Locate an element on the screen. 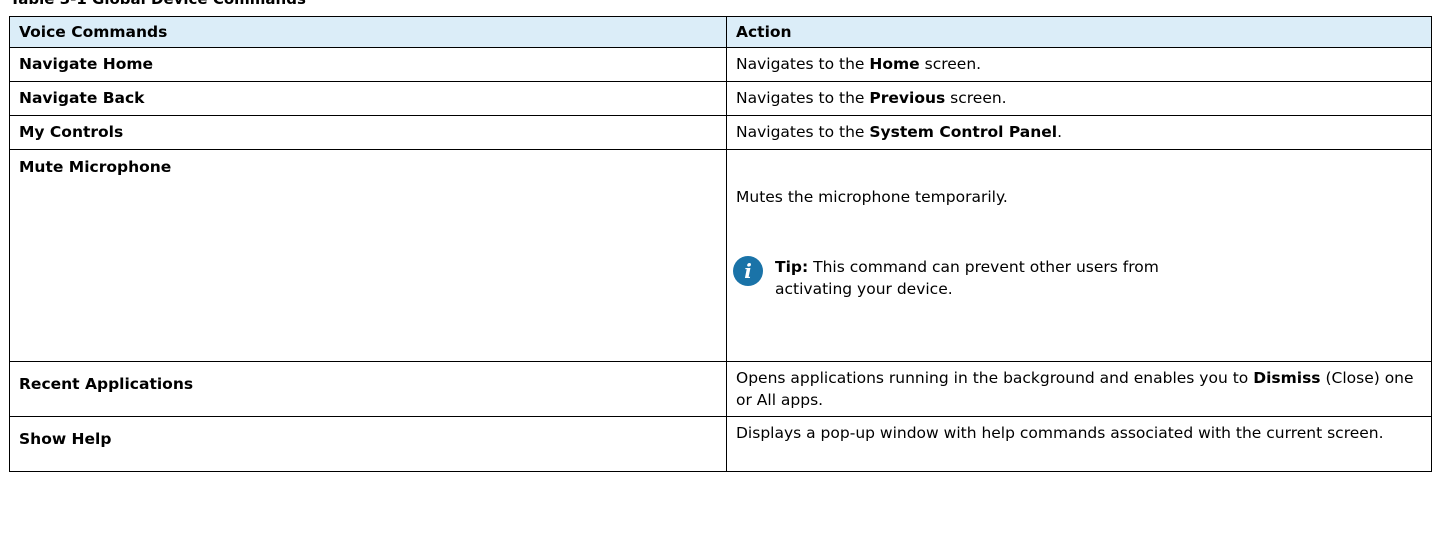  tip-label: Tip: is located at coordinates (792, 267).